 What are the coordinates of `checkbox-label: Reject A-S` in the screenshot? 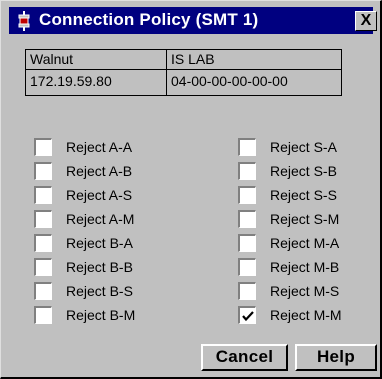 It's located at (99, 195).